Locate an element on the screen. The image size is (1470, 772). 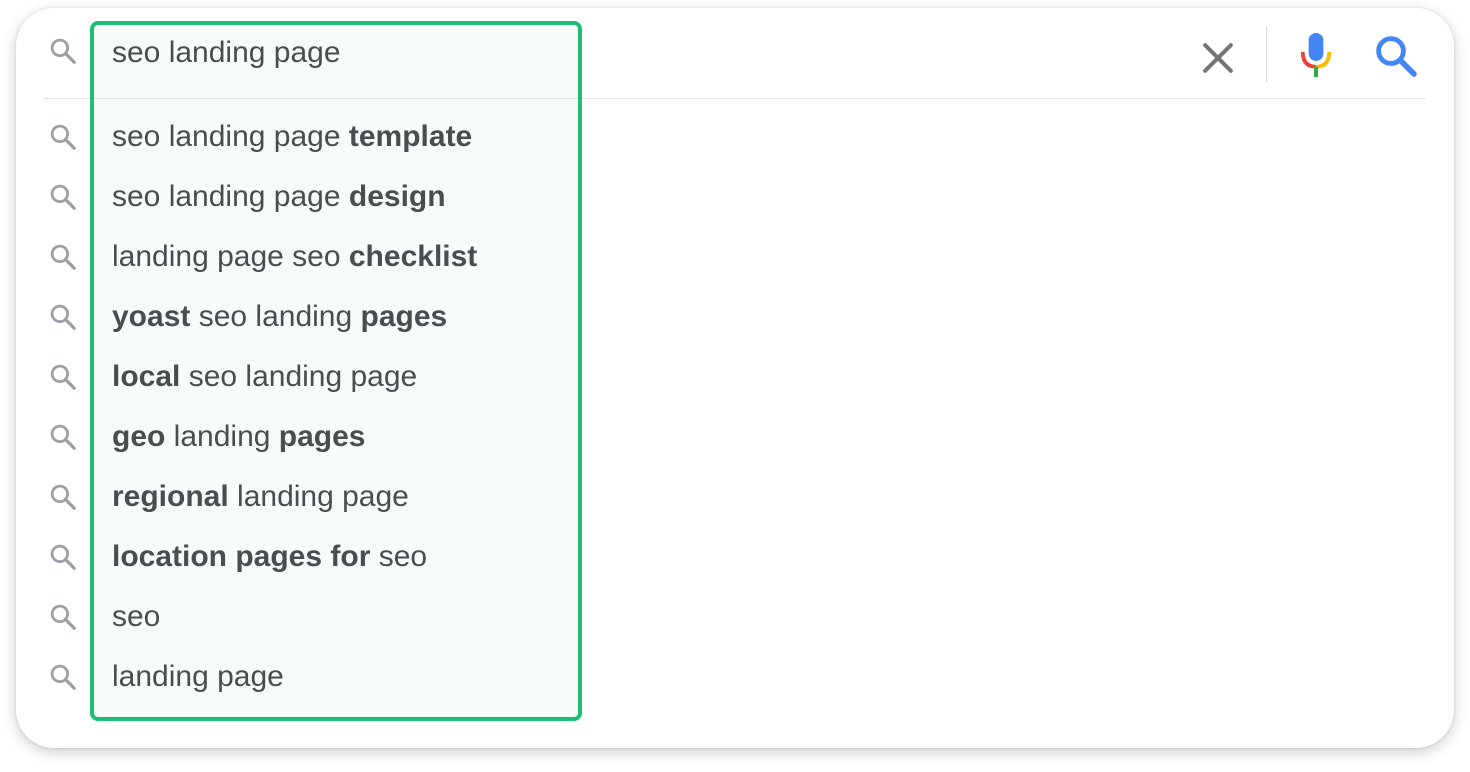
toolbar-divider is located at coordinates (1266, 54).